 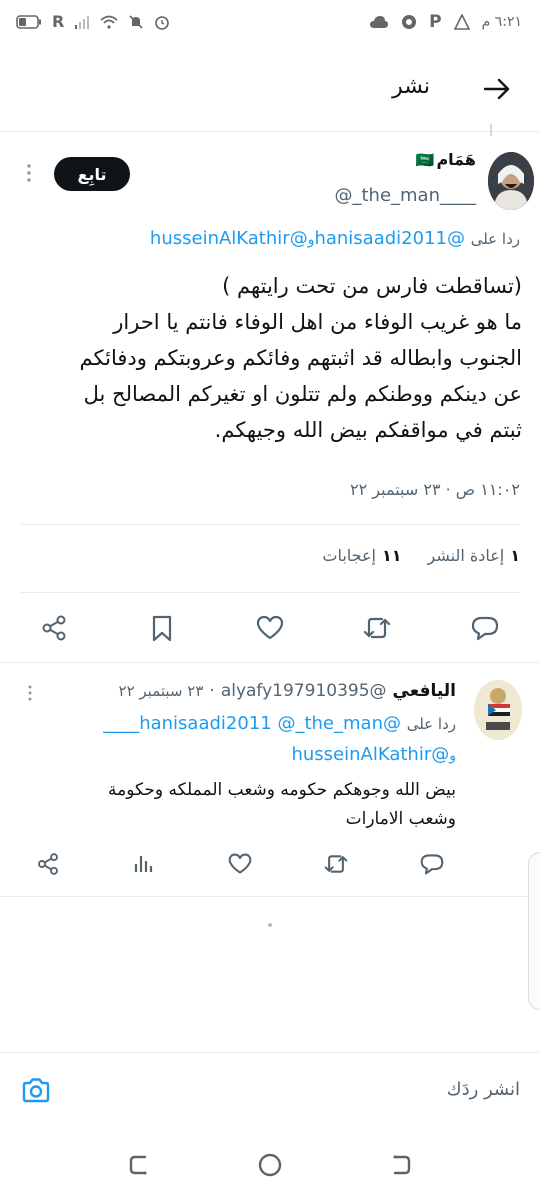 I want to click on retweet-label: إعادة النشر, so click(x=466, y=555).